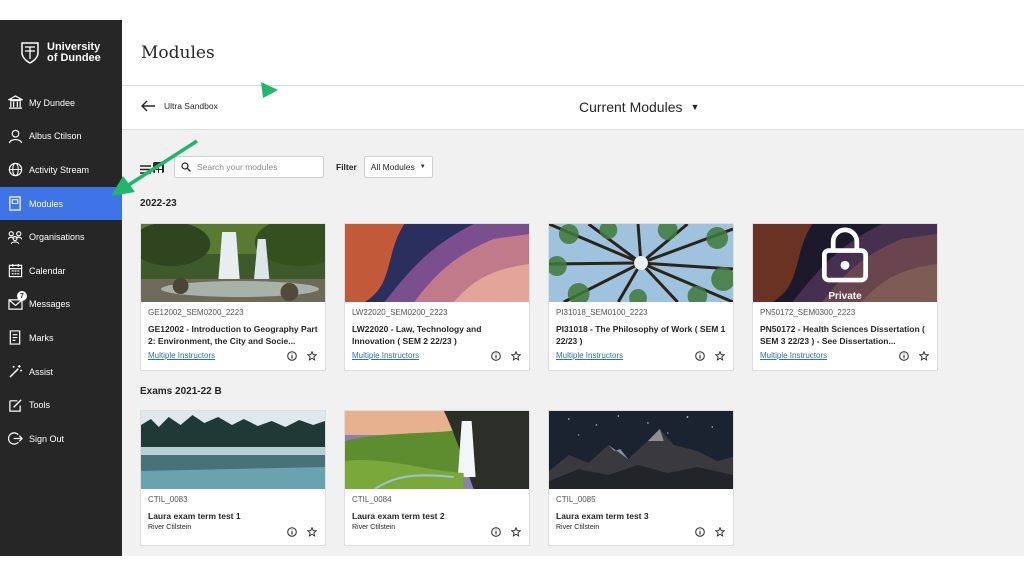 This screenshot has width=1024, height=576. What do you see at coordinates (641, 450) in the screenshot?
I see `night-mountain-image` at bounding box center [641, 450].